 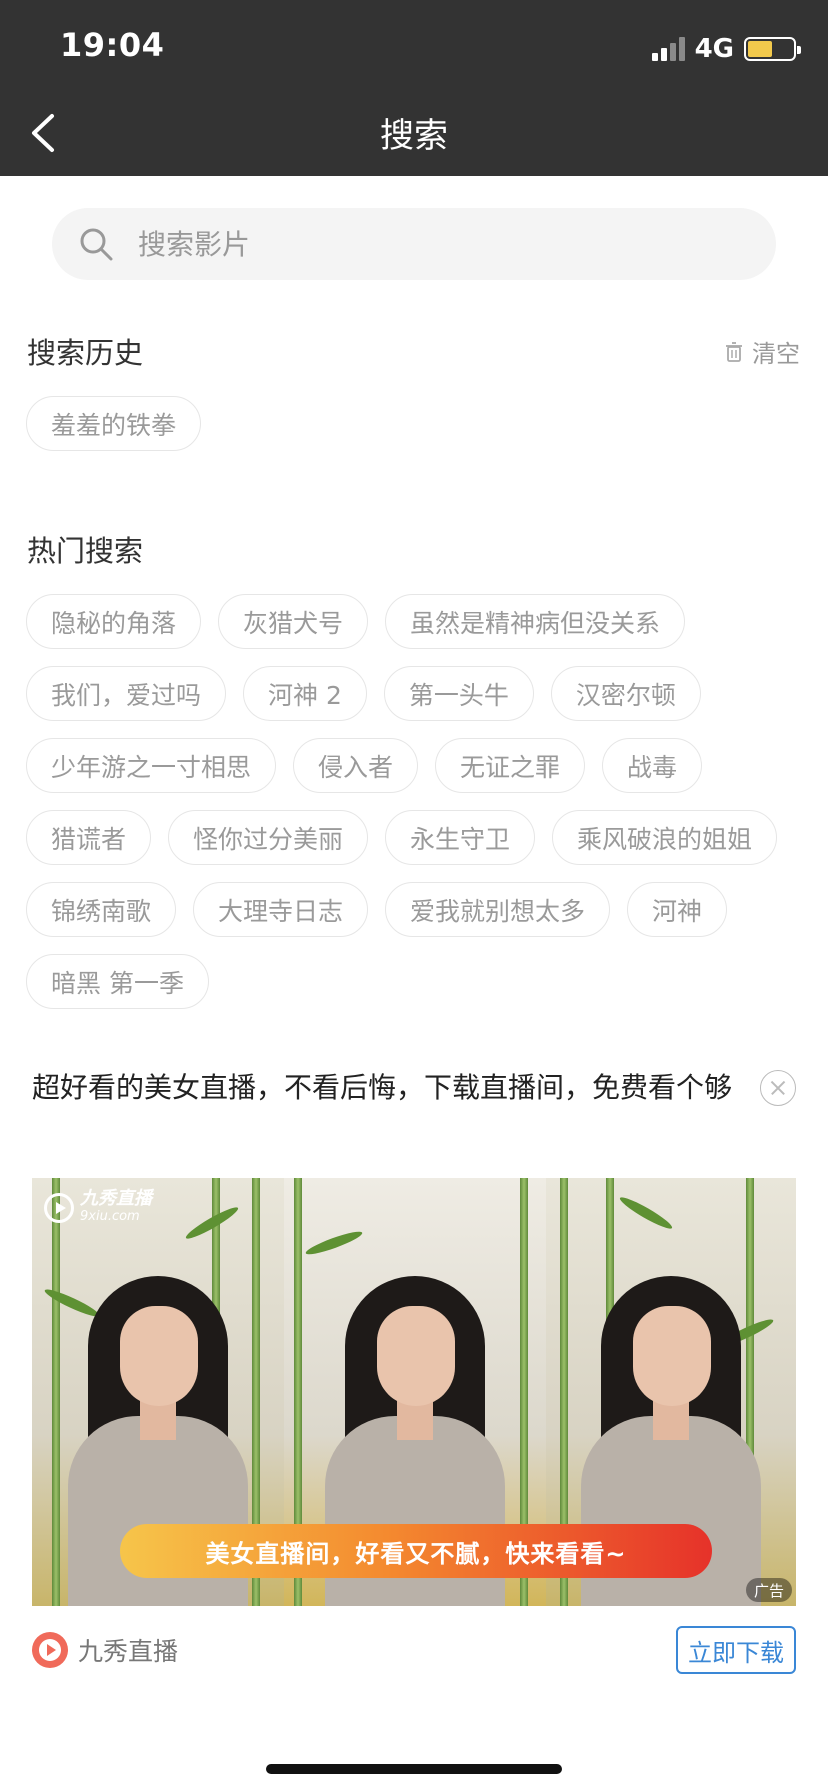 I want to click on ad-label: 广告, so click(x=768, y=1590).